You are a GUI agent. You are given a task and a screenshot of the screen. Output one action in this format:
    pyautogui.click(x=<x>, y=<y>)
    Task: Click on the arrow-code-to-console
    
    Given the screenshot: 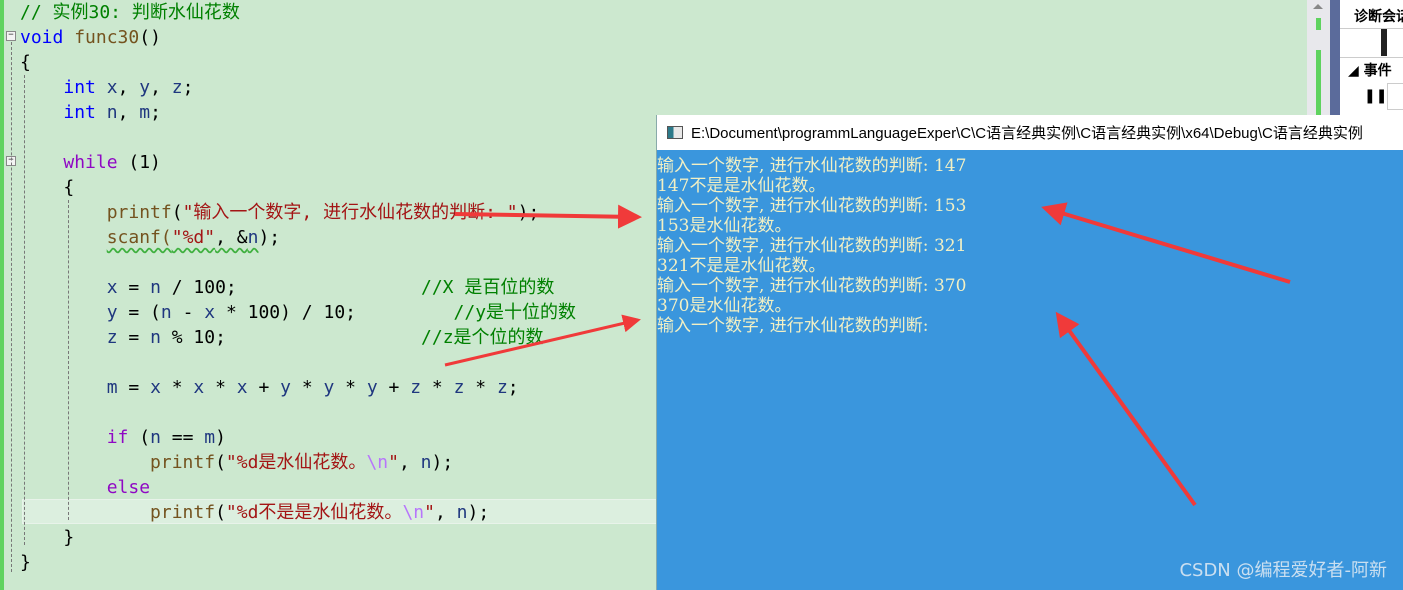 What is the action you would take?
    pyautogui.click(x=542, y=340)
    